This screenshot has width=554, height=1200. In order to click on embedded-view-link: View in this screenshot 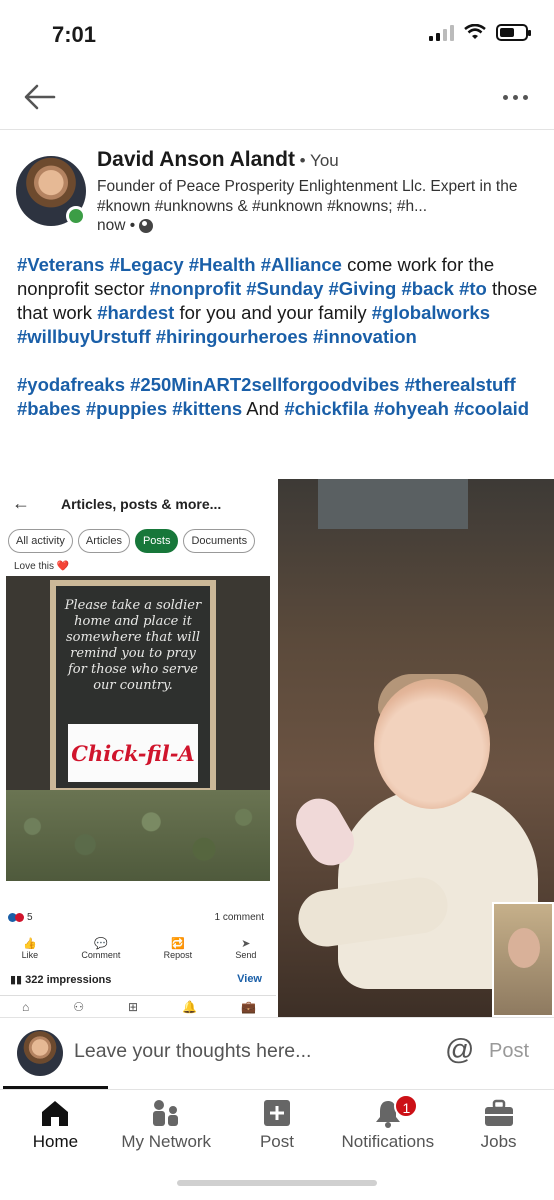, I will do `click(249, 979)`.